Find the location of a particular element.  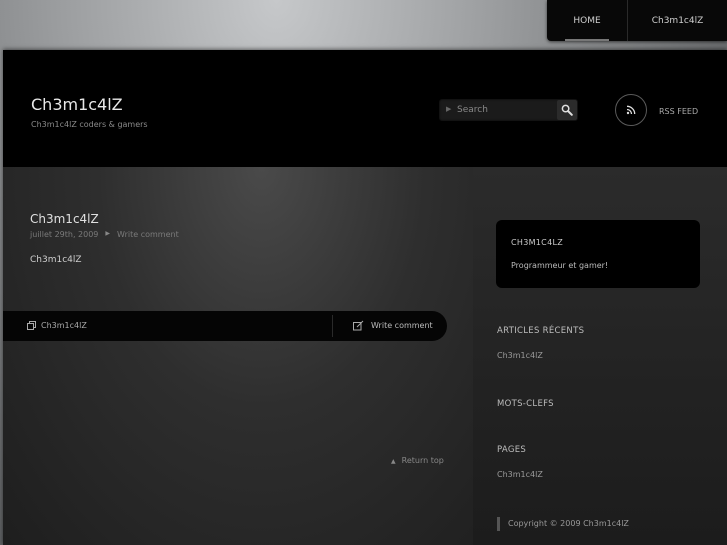

rss-button is located at coordinates (631, 110).